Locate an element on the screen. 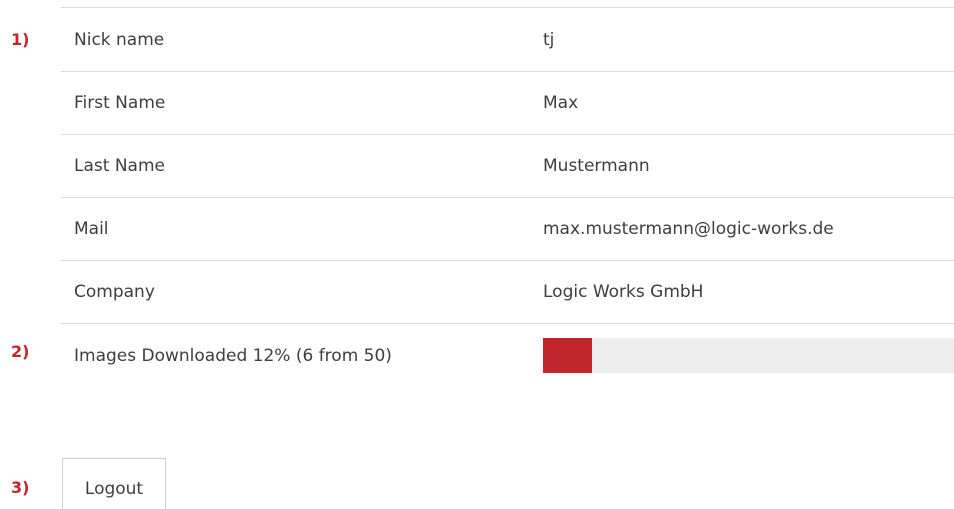  images-downloaded-label: Images Downloaded 12% (6 from 50) is located at coordinates (233, 356).